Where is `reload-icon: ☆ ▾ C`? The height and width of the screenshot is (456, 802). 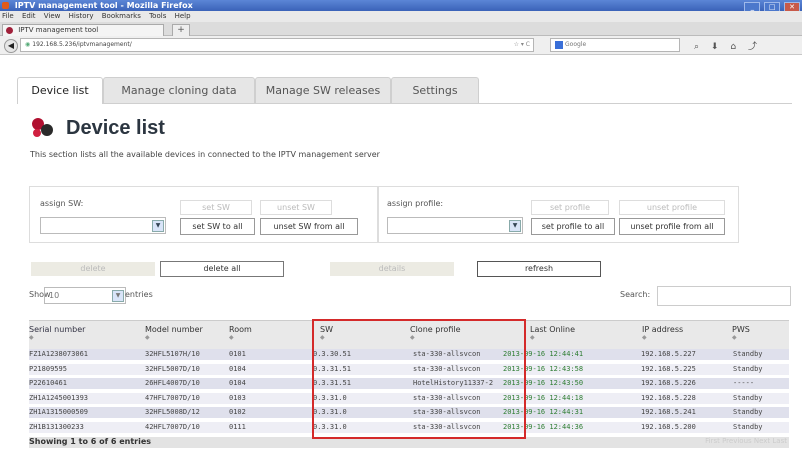
reload-icon: ☆ ▾ C is located at coordinates (522, 45).